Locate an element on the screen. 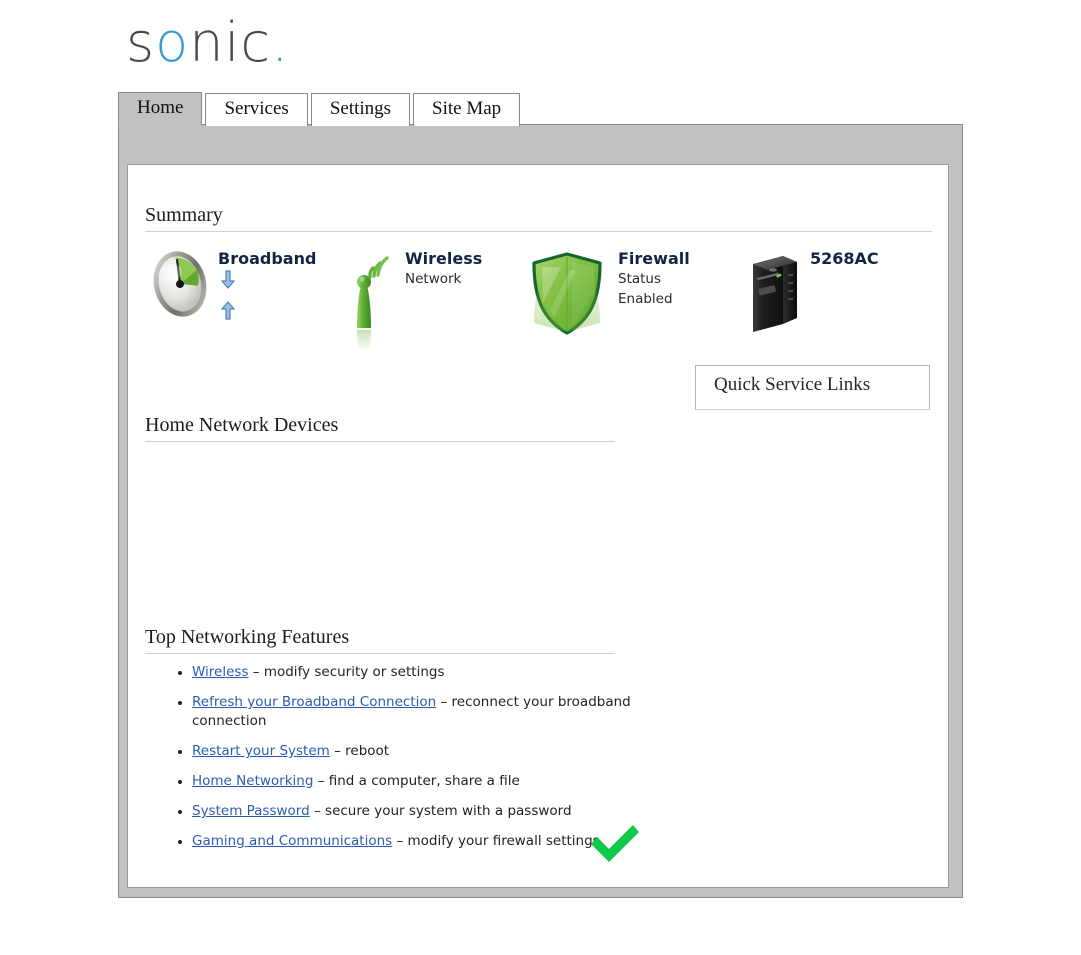 This screenshot has height=955, width=1081. quick-service-links-title: Quick Service Links is located at coordinates (792, 384).